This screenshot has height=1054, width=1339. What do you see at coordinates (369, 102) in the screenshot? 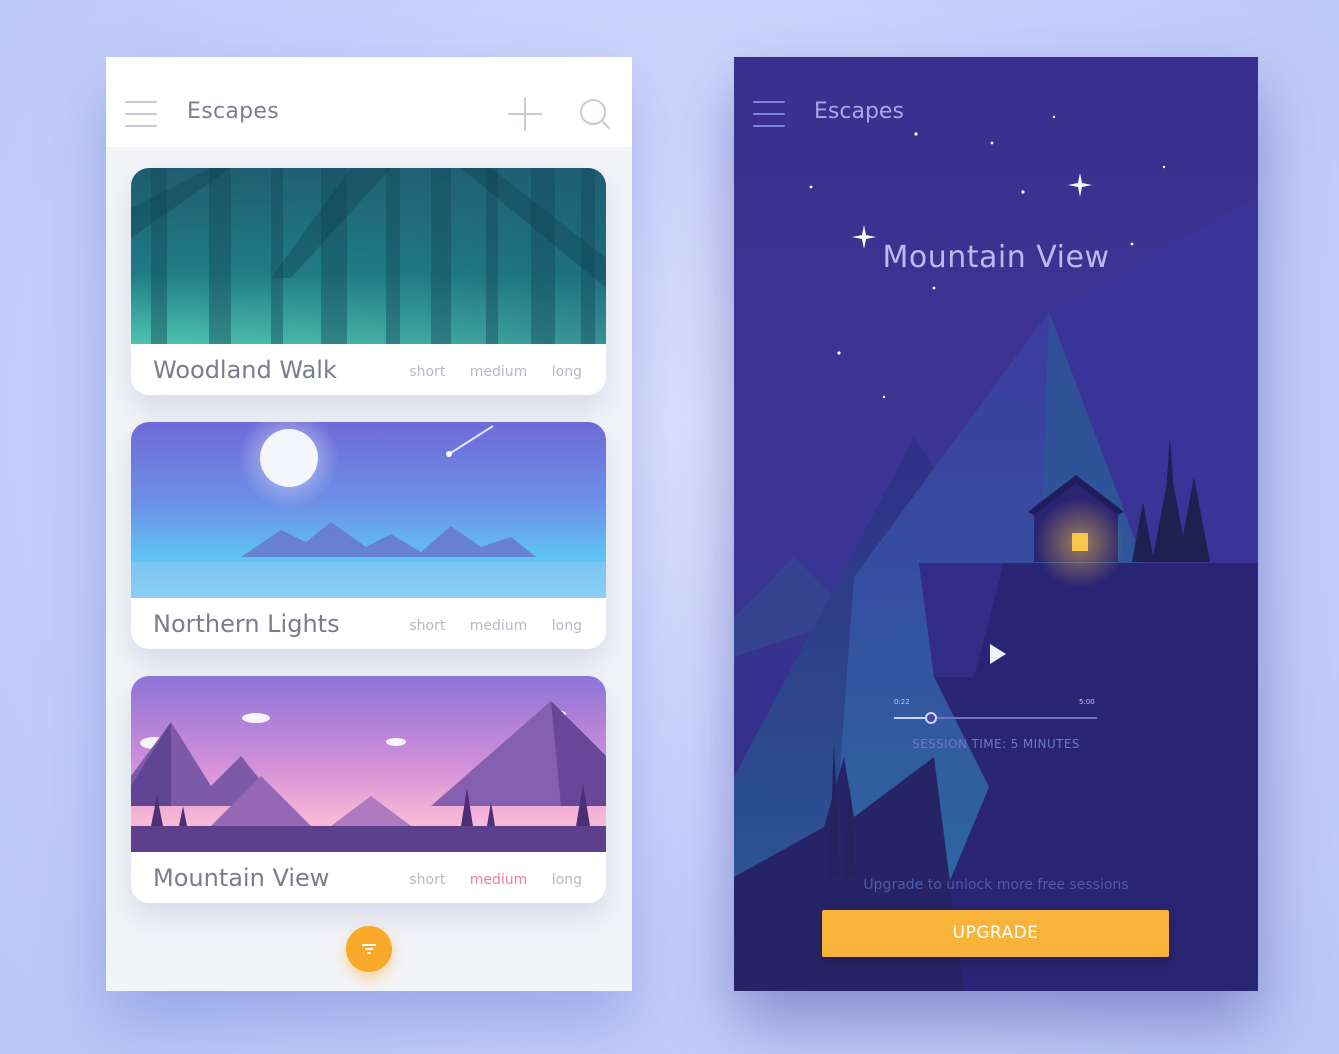
I see `app-bar: Escapes` at bounding box center [369, 102].